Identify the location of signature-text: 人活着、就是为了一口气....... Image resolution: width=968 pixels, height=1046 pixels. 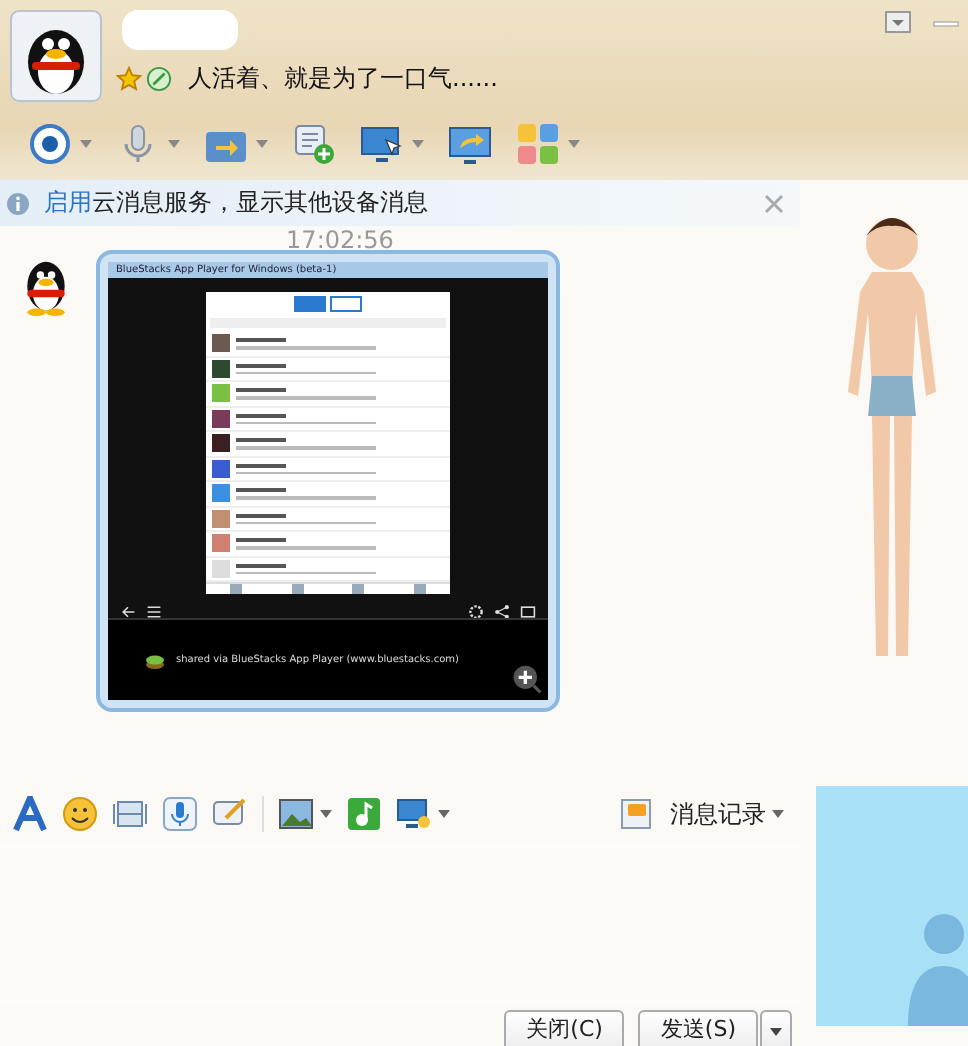
(343, 79).